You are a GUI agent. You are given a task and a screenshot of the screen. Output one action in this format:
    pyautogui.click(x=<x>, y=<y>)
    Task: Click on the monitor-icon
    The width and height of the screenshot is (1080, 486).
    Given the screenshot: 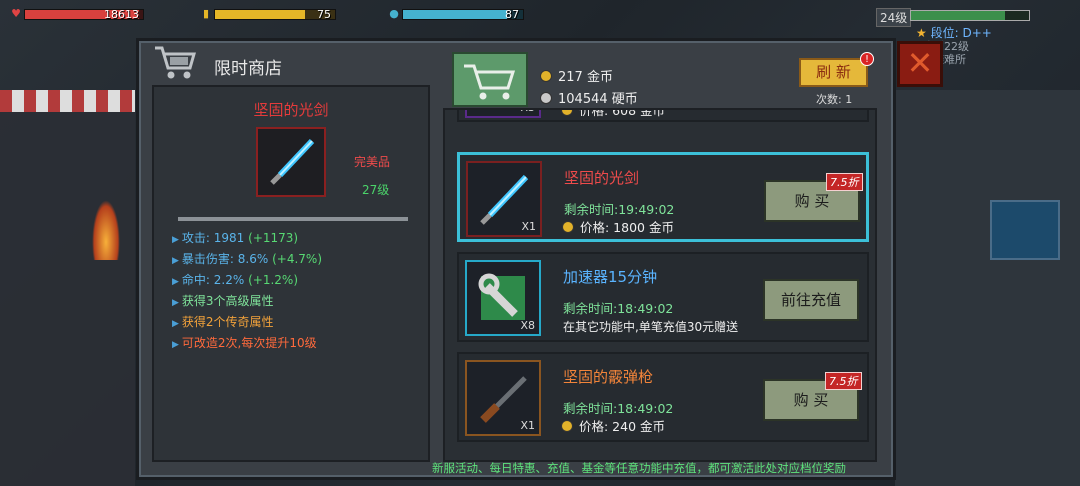 What is the action you would take?
    pyautogui.click(x=1025, y=230)
    